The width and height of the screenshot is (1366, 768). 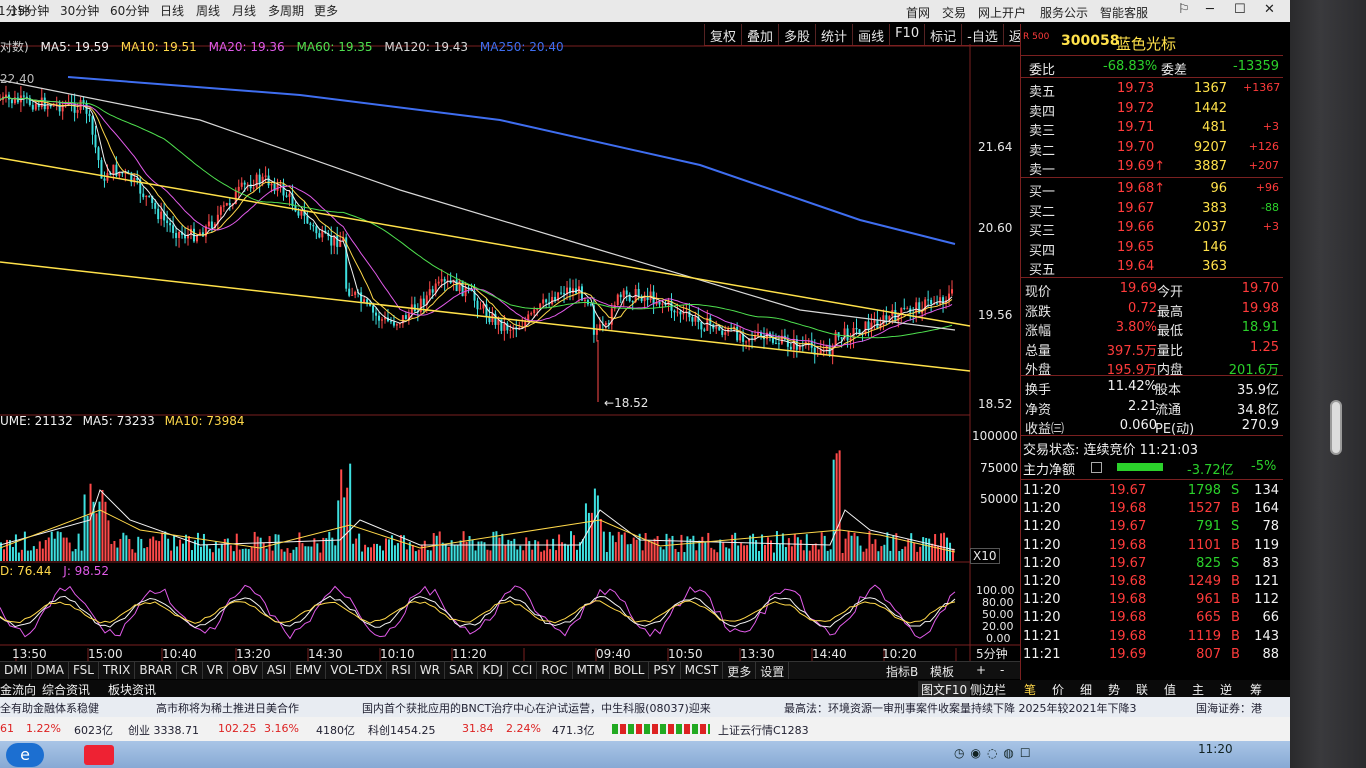 What do you see at coordinates (1124, 12) in the screenshot?
I see `menu-smart-support: 智能客服` at bounding box center [1124, 12].